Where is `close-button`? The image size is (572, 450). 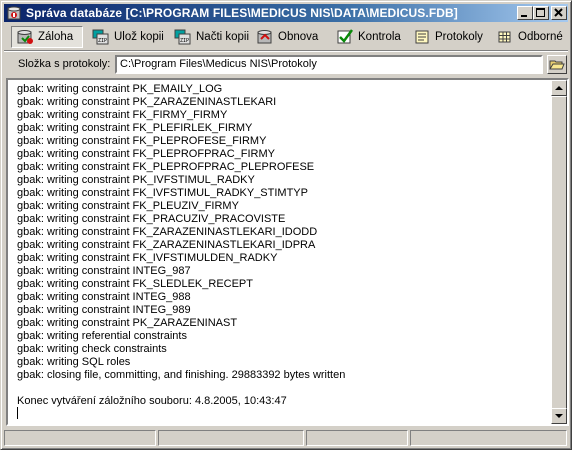
close-button is located at coordinates (559, 13).